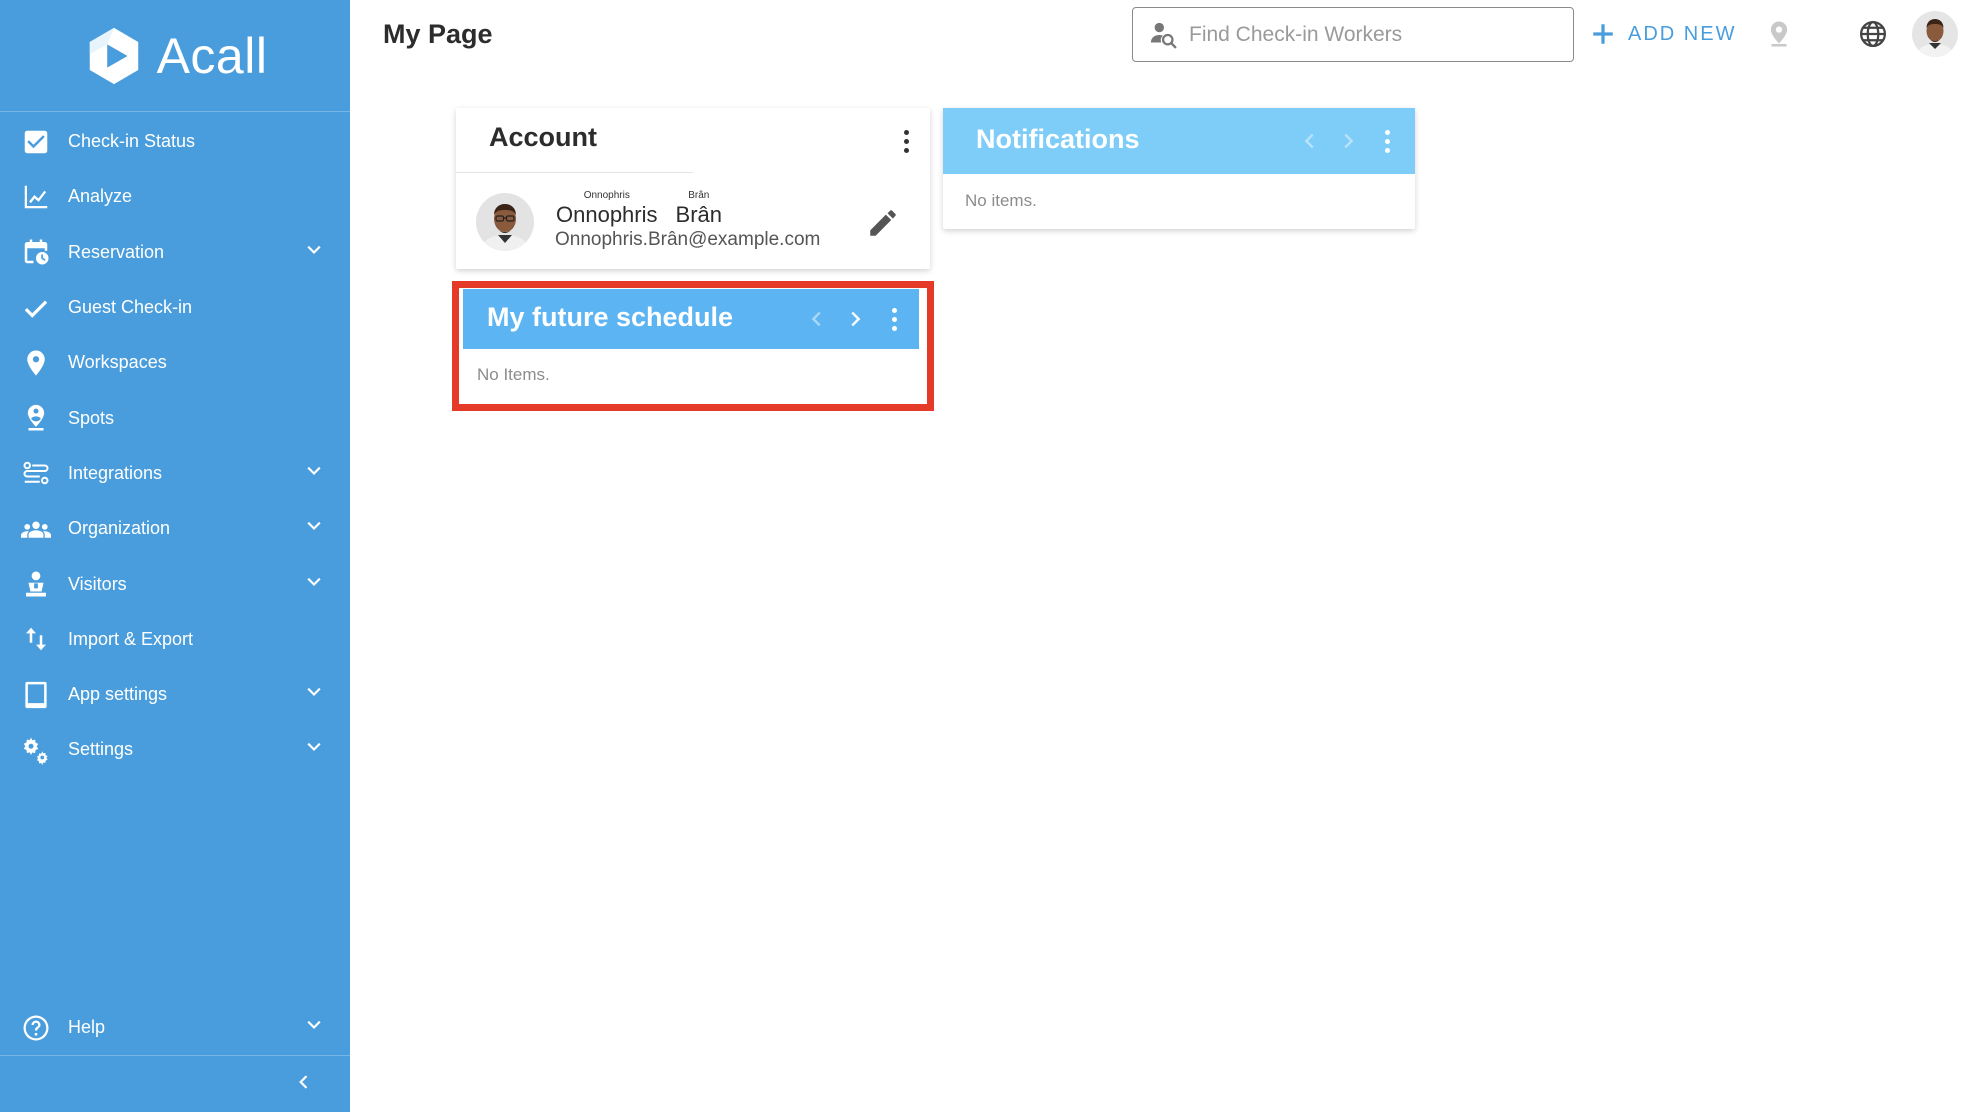  I want to click on person-search-icon, so click(1163, 35).